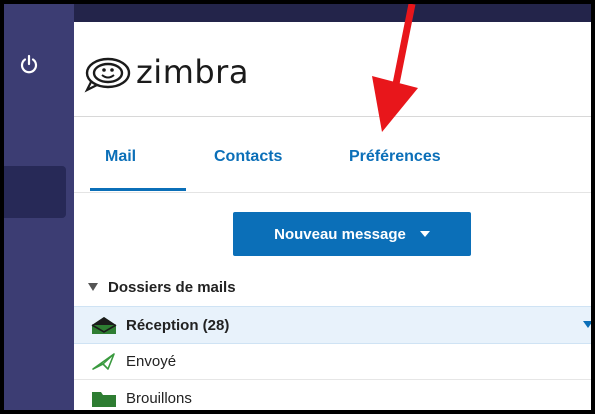  Describe the element at coordinates (332, 325) in the screenshot. I see `folder-inbox: Réception (28)` at that location.